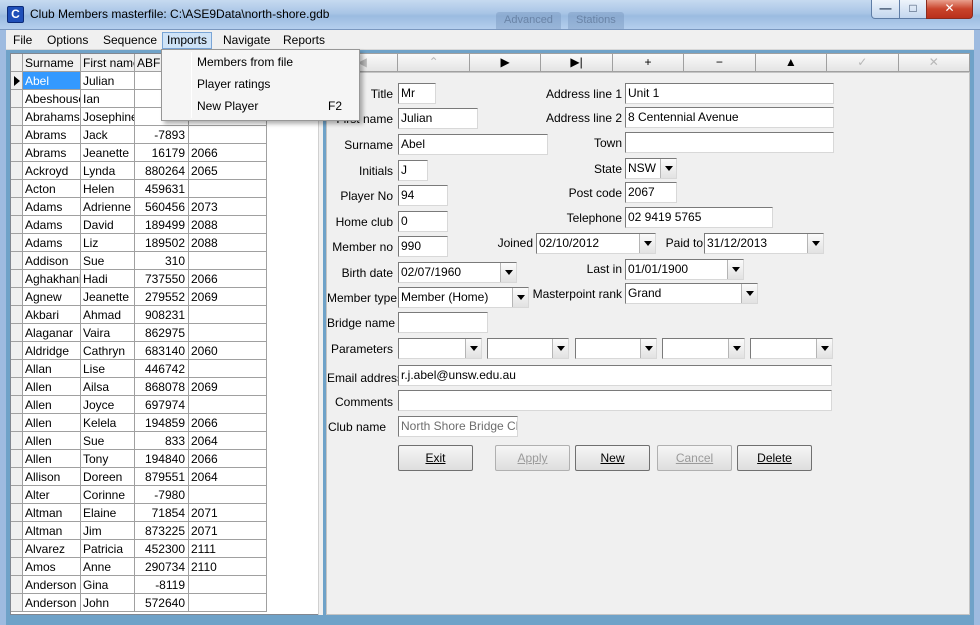 The height and width of the screenshot is (625, 980). Describe the element at coordinates (162, 171) in the screenshot. I see `cell-abf: 880264` at that location.